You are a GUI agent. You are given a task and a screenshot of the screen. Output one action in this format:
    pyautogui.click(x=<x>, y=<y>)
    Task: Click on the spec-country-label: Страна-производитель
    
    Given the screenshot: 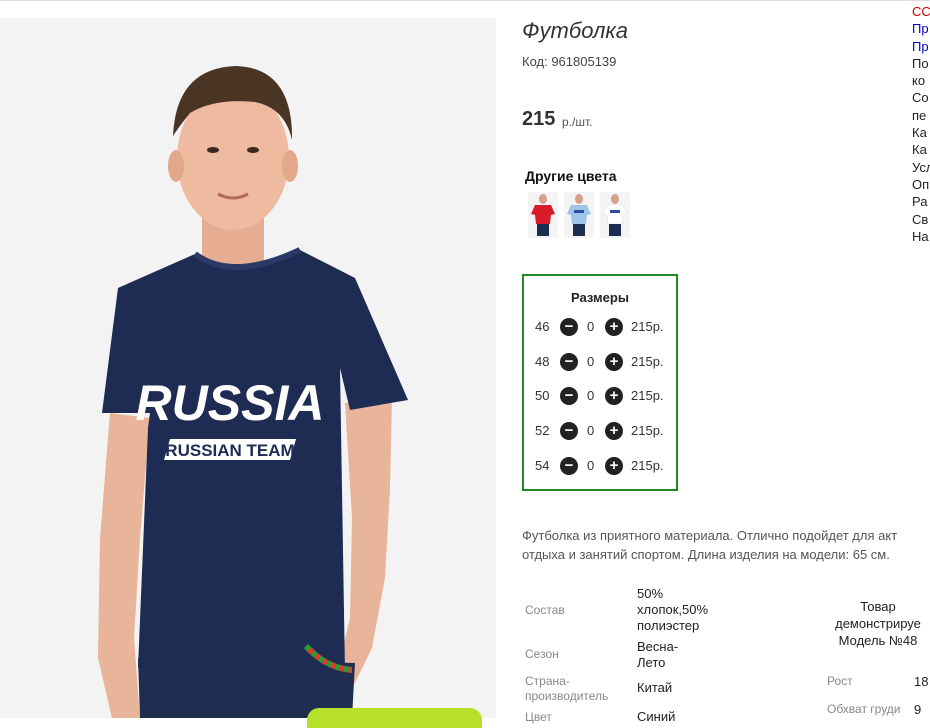 What is the action you would take?
    pyautogui.click(x=567, y=688)
    